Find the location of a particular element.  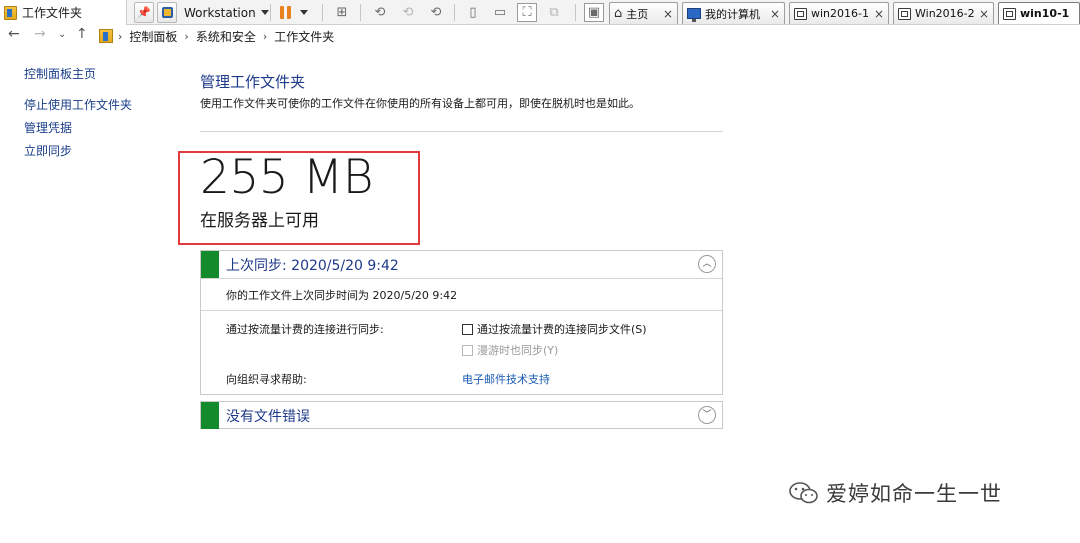

power-menu is located at coordinates (294, 12).